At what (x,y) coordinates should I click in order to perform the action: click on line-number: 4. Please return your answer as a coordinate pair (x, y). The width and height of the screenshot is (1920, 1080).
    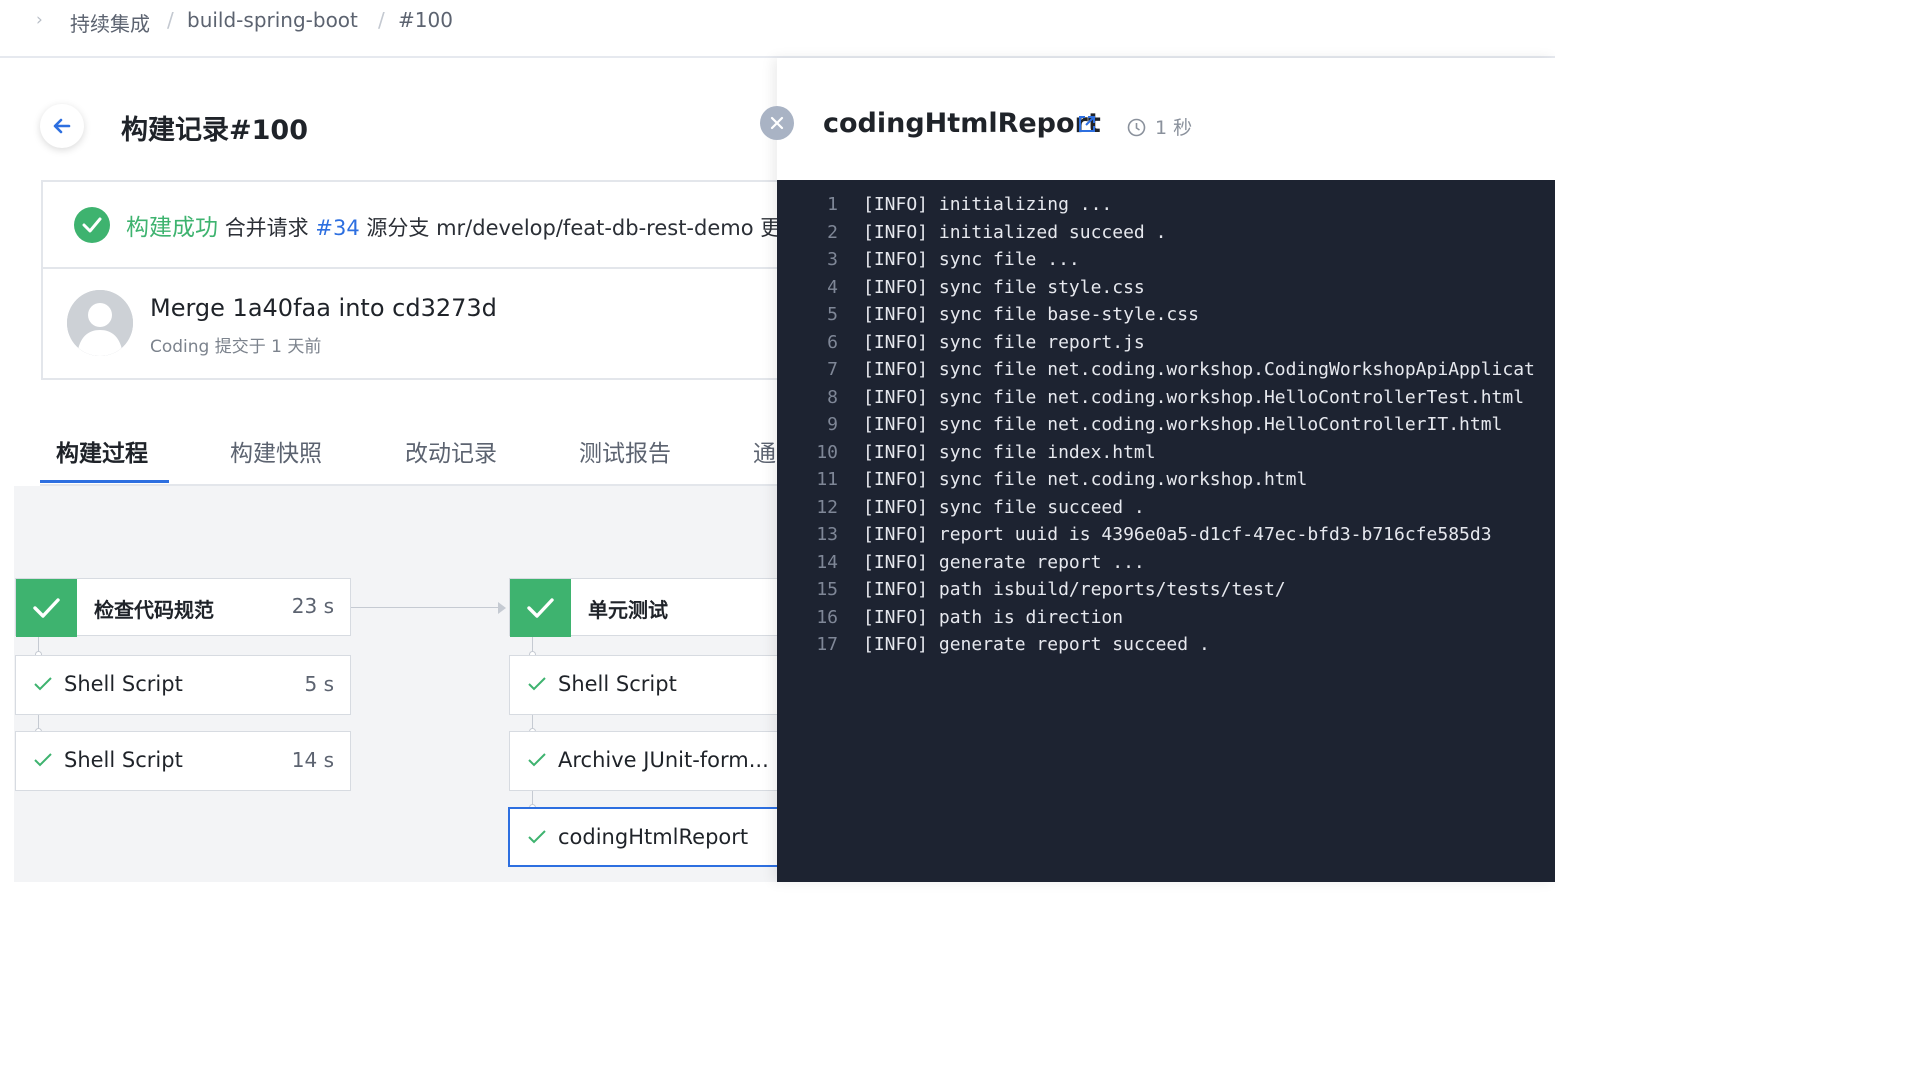
    Looking at the image, I should click on (832, 287).